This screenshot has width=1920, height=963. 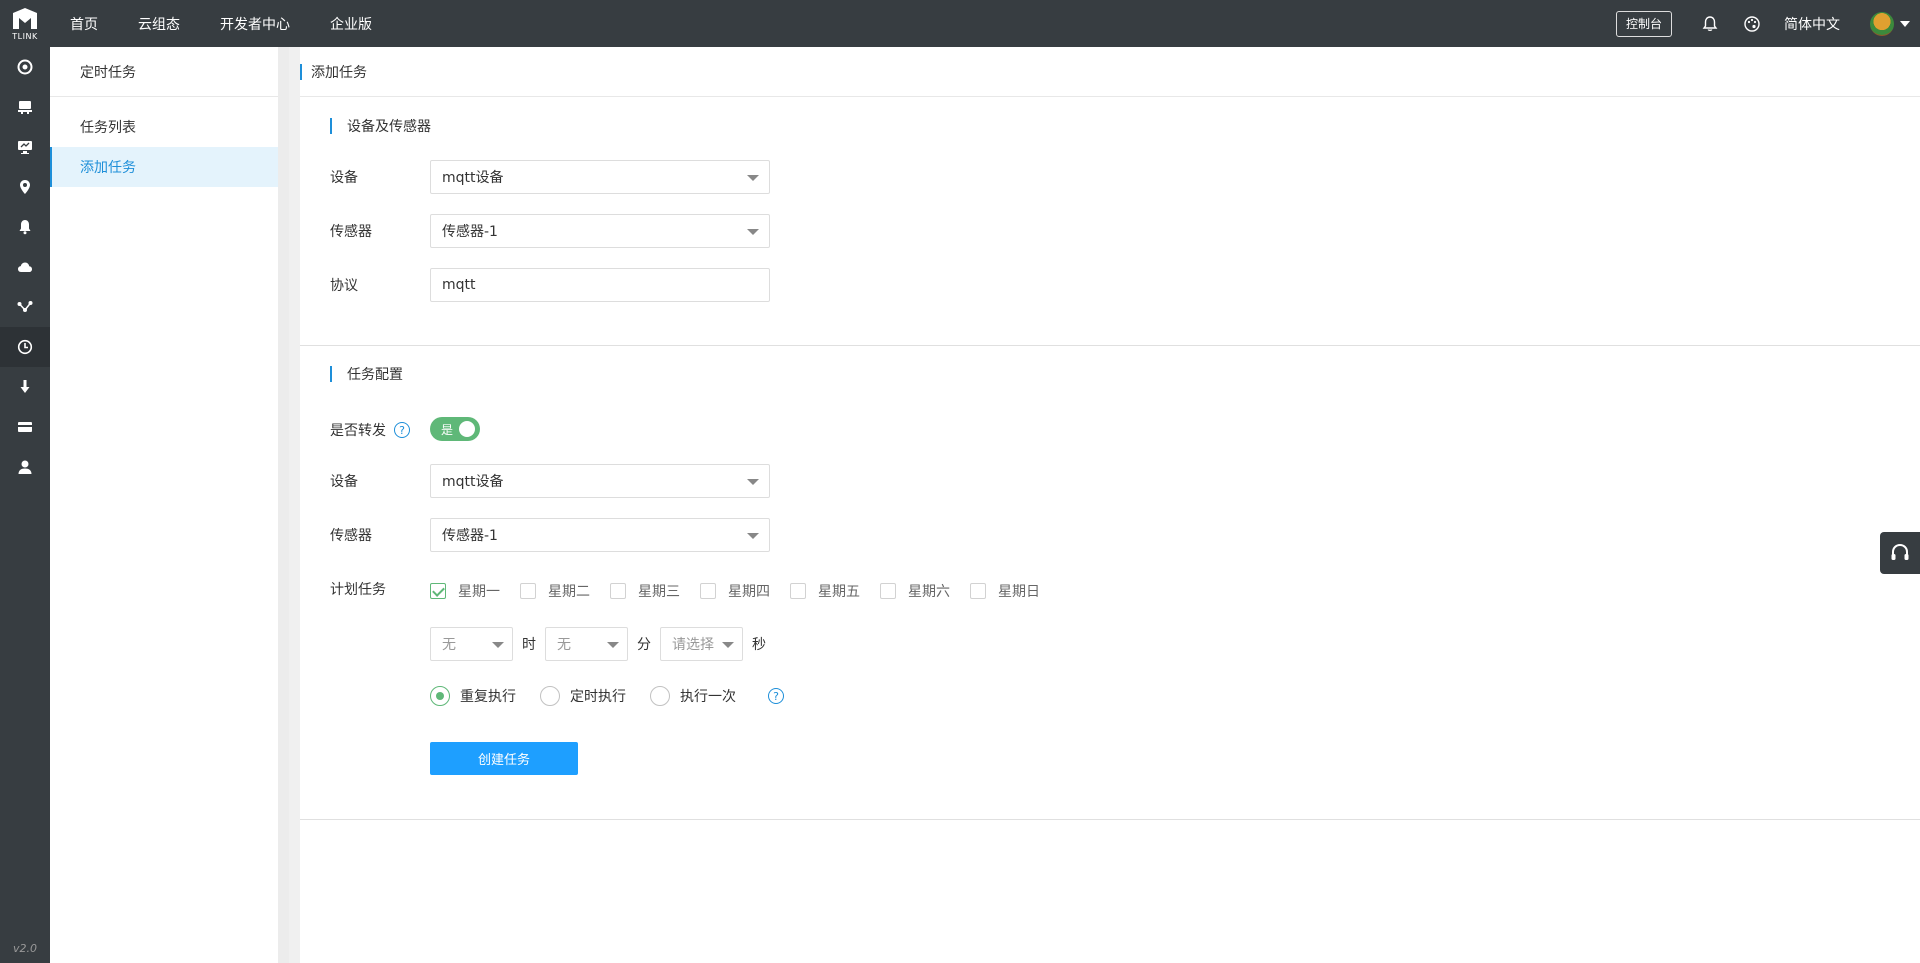 I want to click on checkbox-label: 星期一, so click(x=479, y=592).